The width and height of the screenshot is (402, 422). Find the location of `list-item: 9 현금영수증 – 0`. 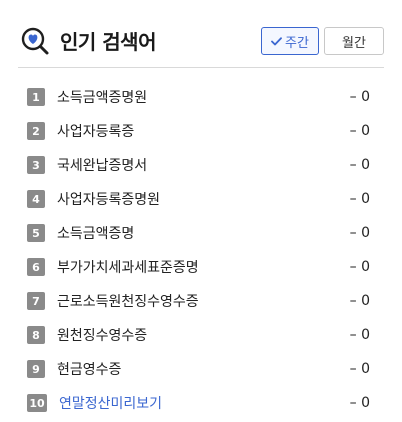

list-item: 9 현금영수증 – 0 is located at coordinates (198, 369).